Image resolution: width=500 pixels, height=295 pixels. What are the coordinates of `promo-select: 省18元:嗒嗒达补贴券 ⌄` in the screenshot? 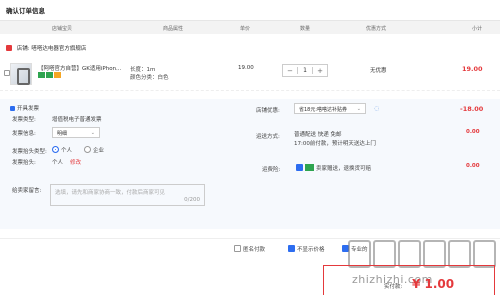 It's located at (330, 108).